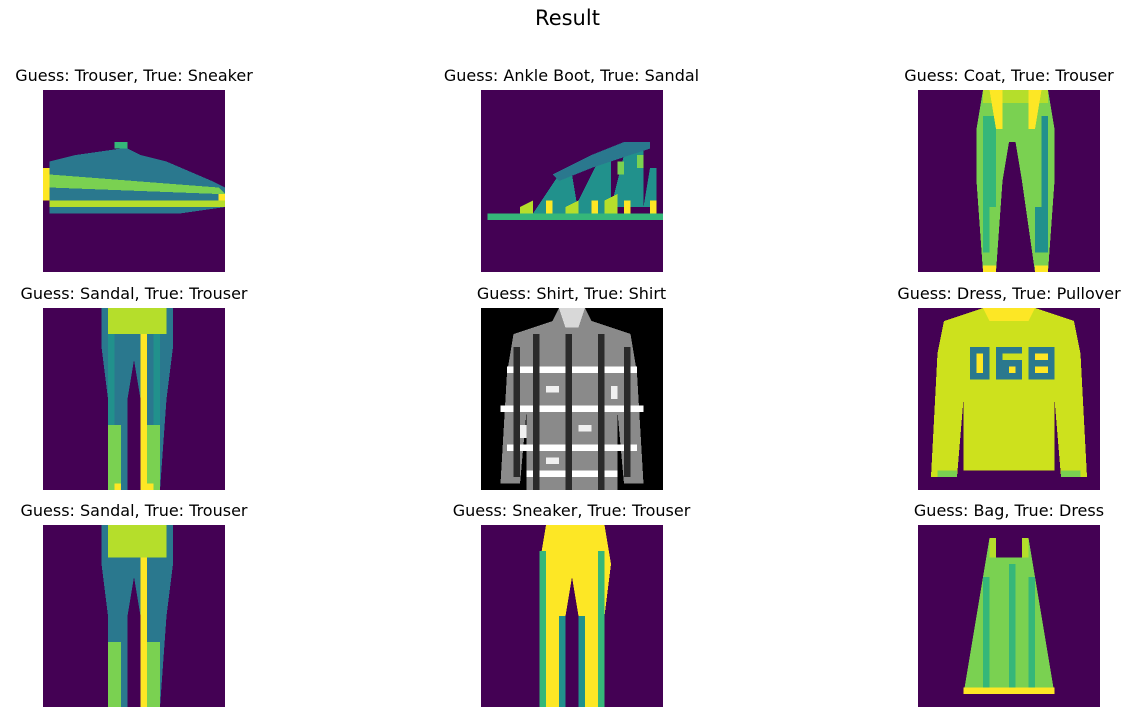  I want to click on panel-title: Guess: Trouser, True: Sneaker, so click(134, 75).